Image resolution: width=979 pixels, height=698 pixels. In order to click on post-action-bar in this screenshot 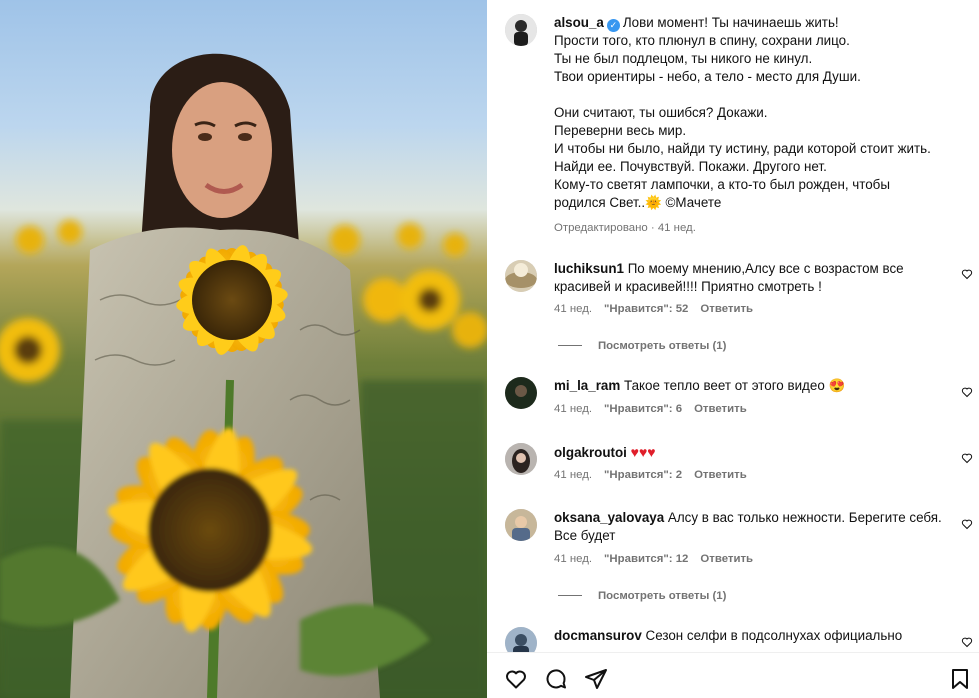, I will do `click(733, 675)`.